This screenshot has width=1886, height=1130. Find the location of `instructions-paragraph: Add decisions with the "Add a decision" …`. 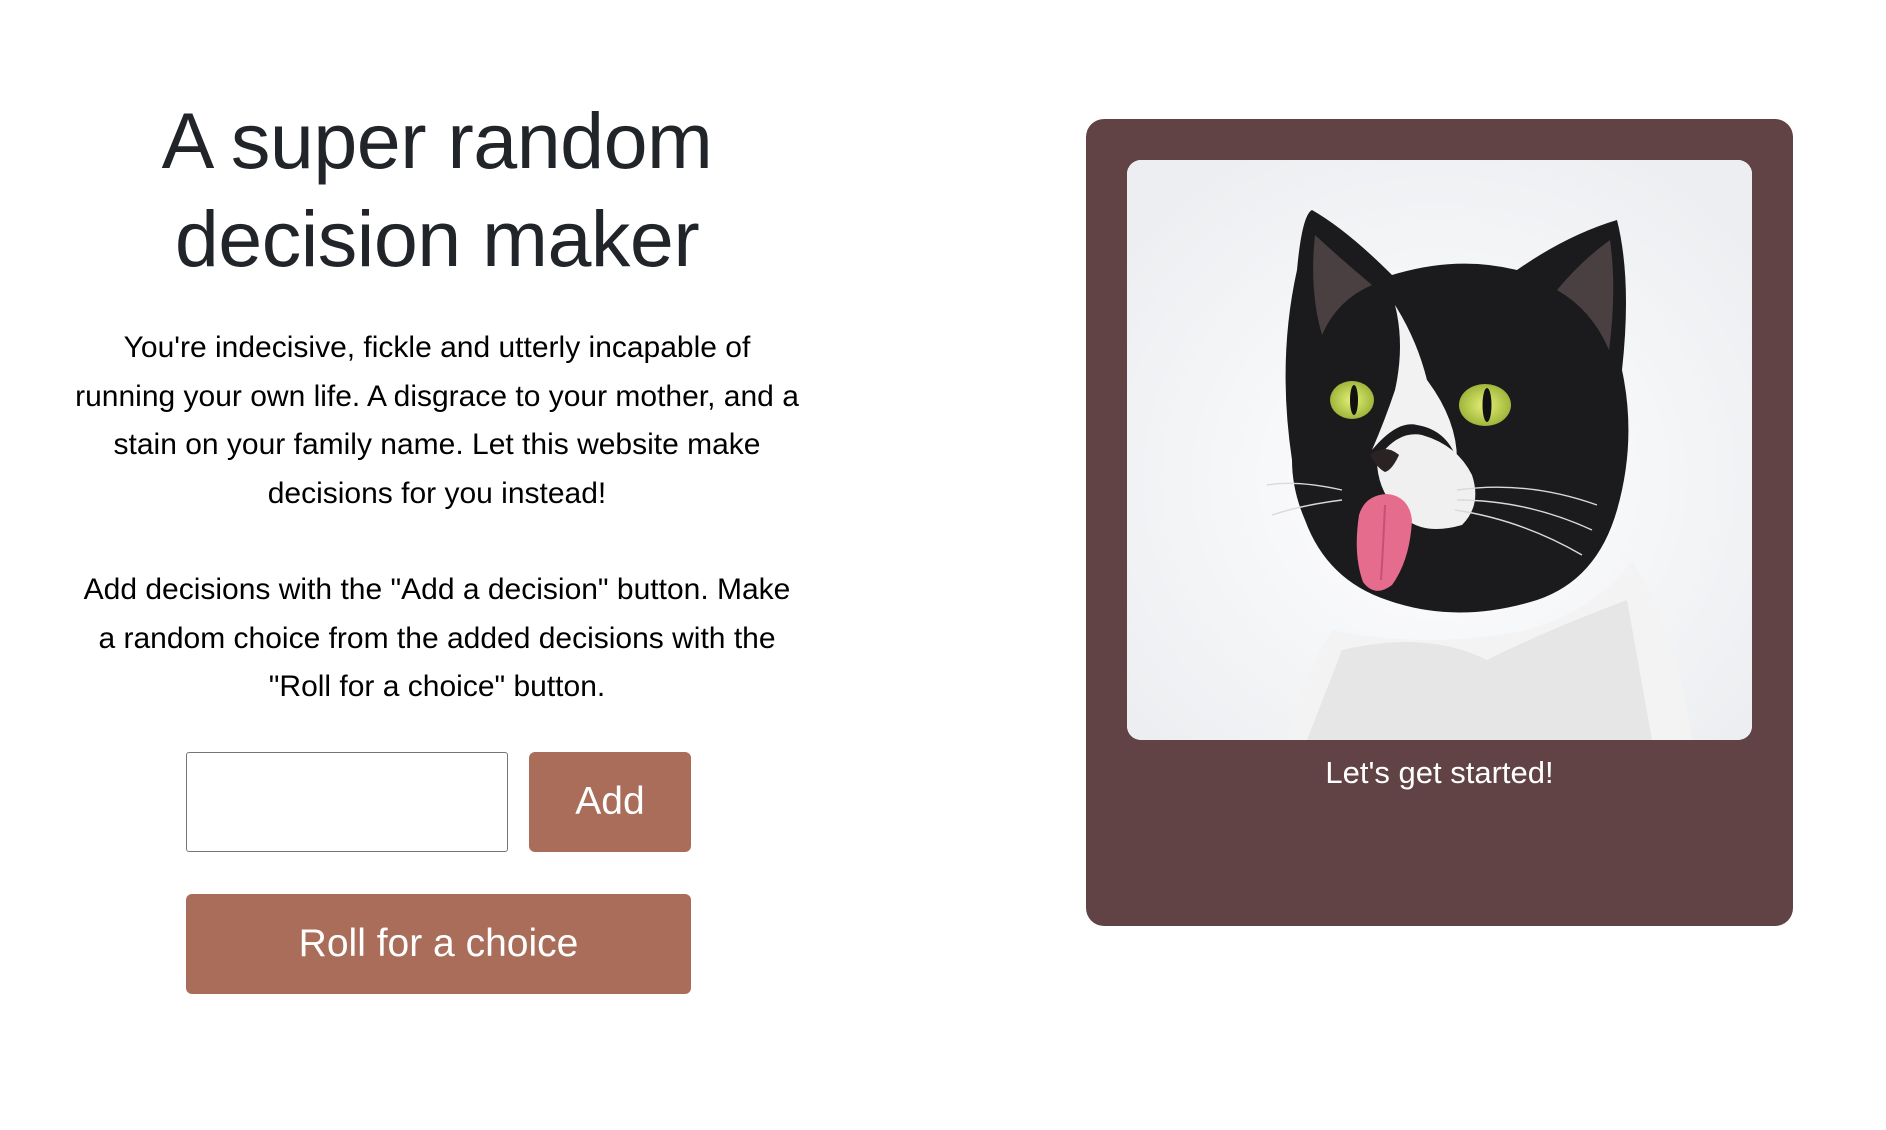

instructions-paragraph: Add decisions with the "Add a decision" … is located at coordinates (437, 638).